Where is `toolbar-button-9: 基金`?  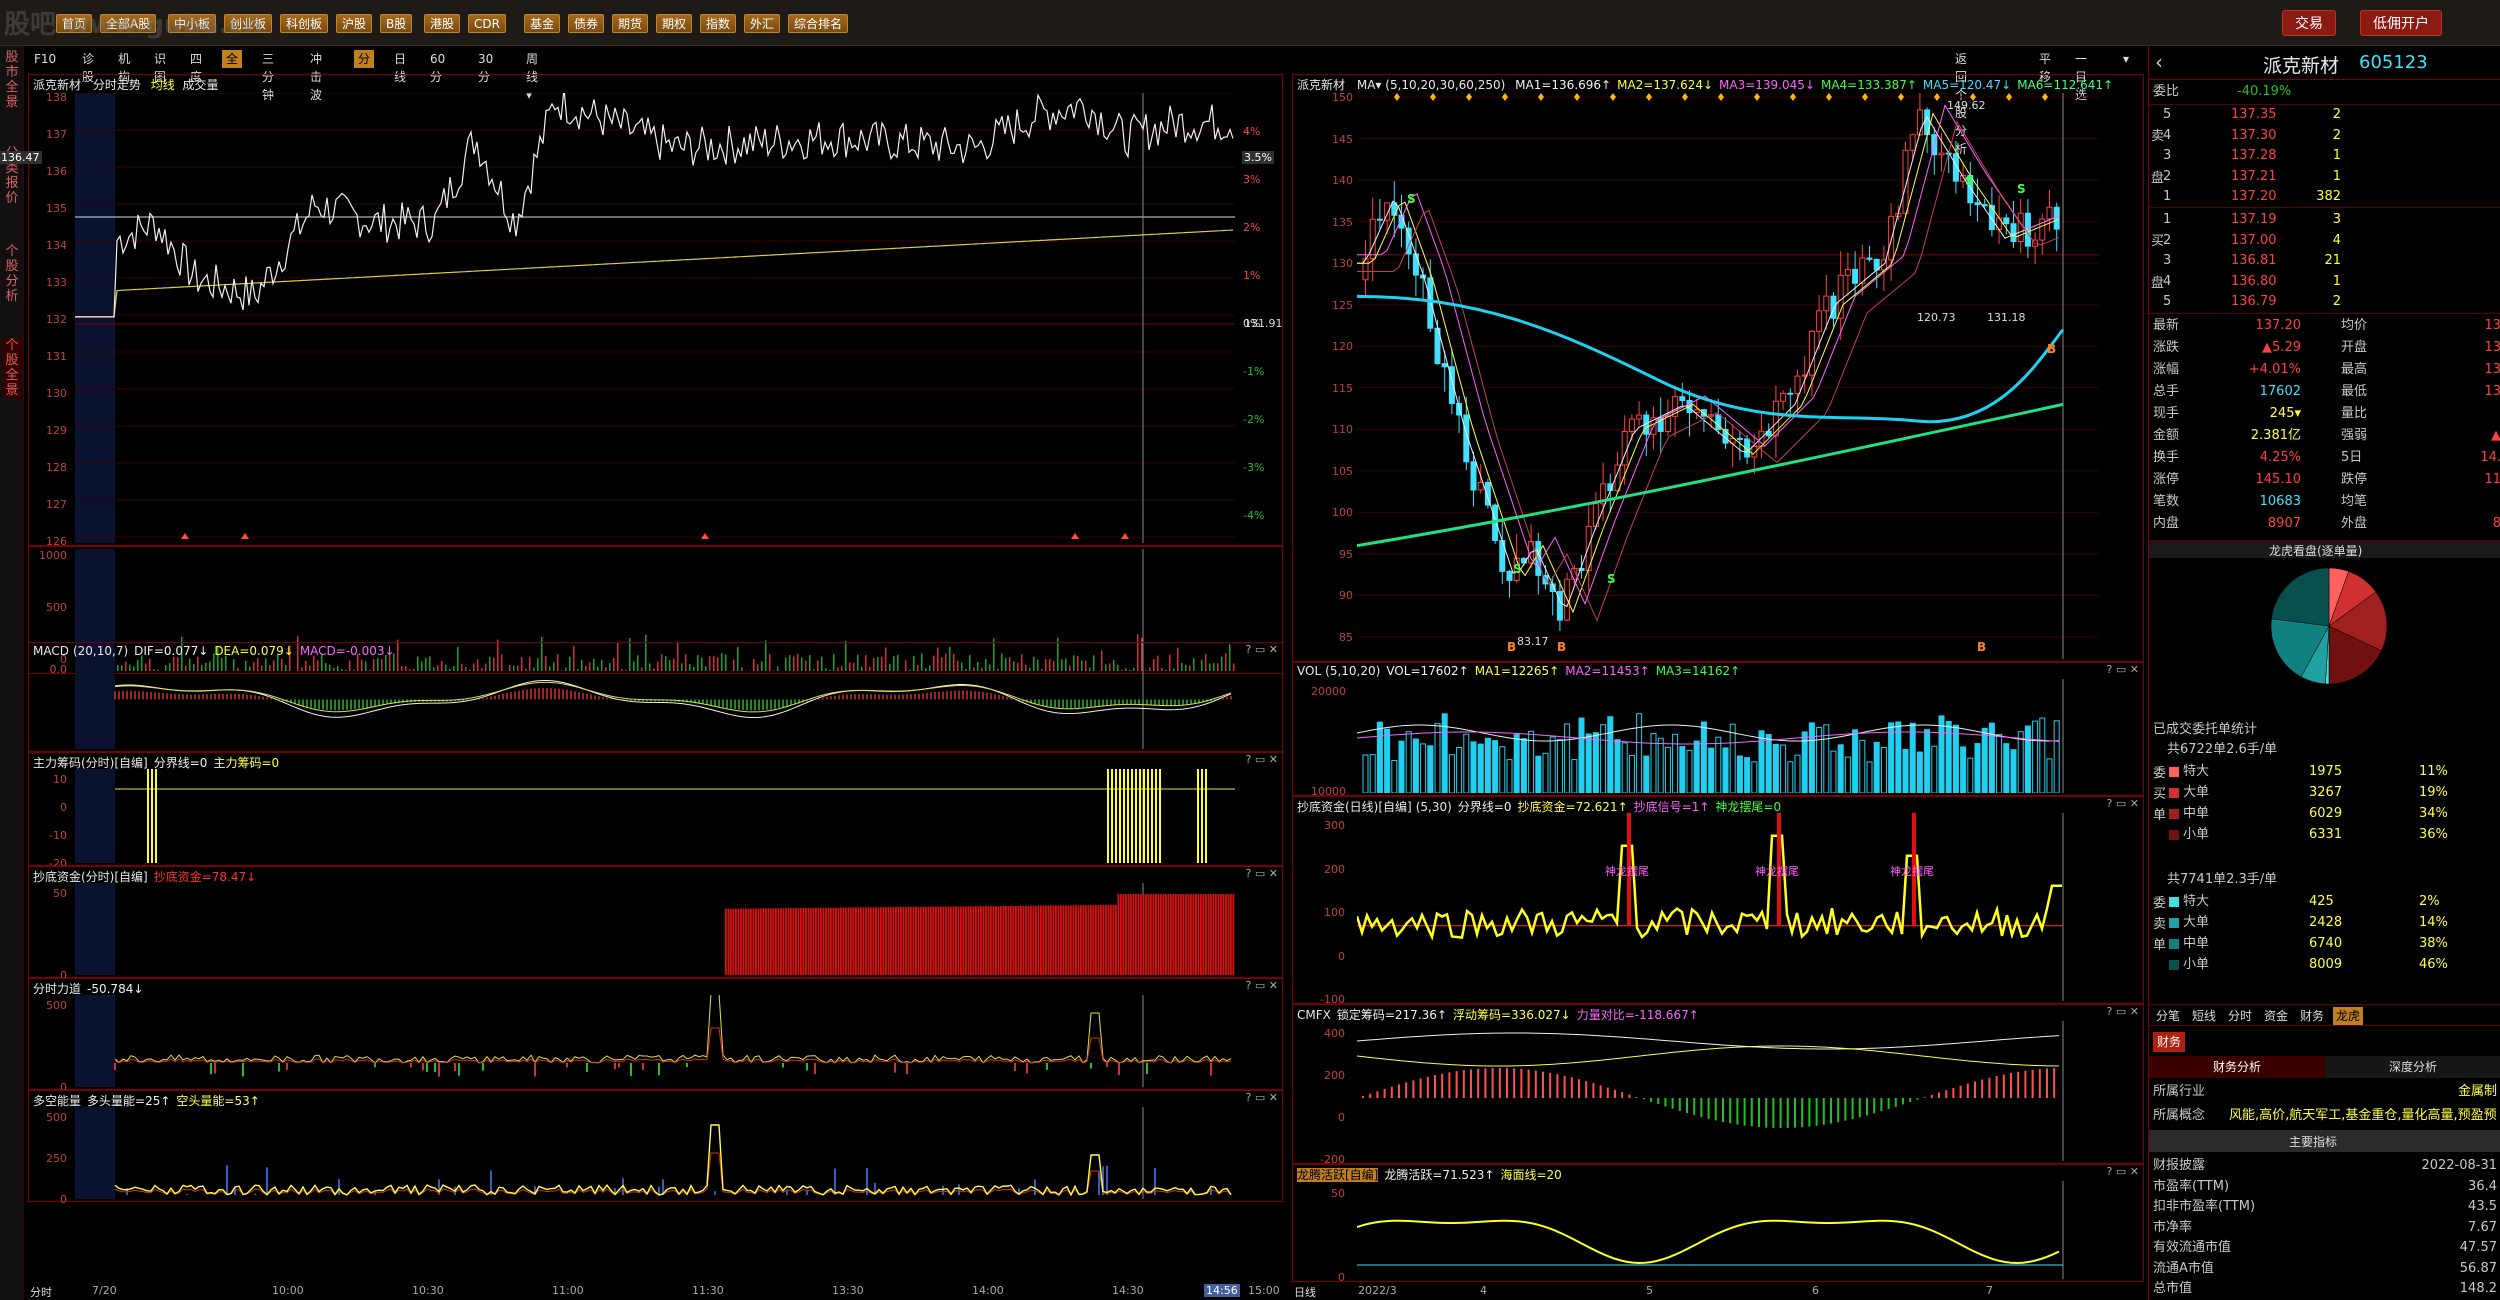
toolbar-button-9: 基金 is located at coordinates (542, 23).